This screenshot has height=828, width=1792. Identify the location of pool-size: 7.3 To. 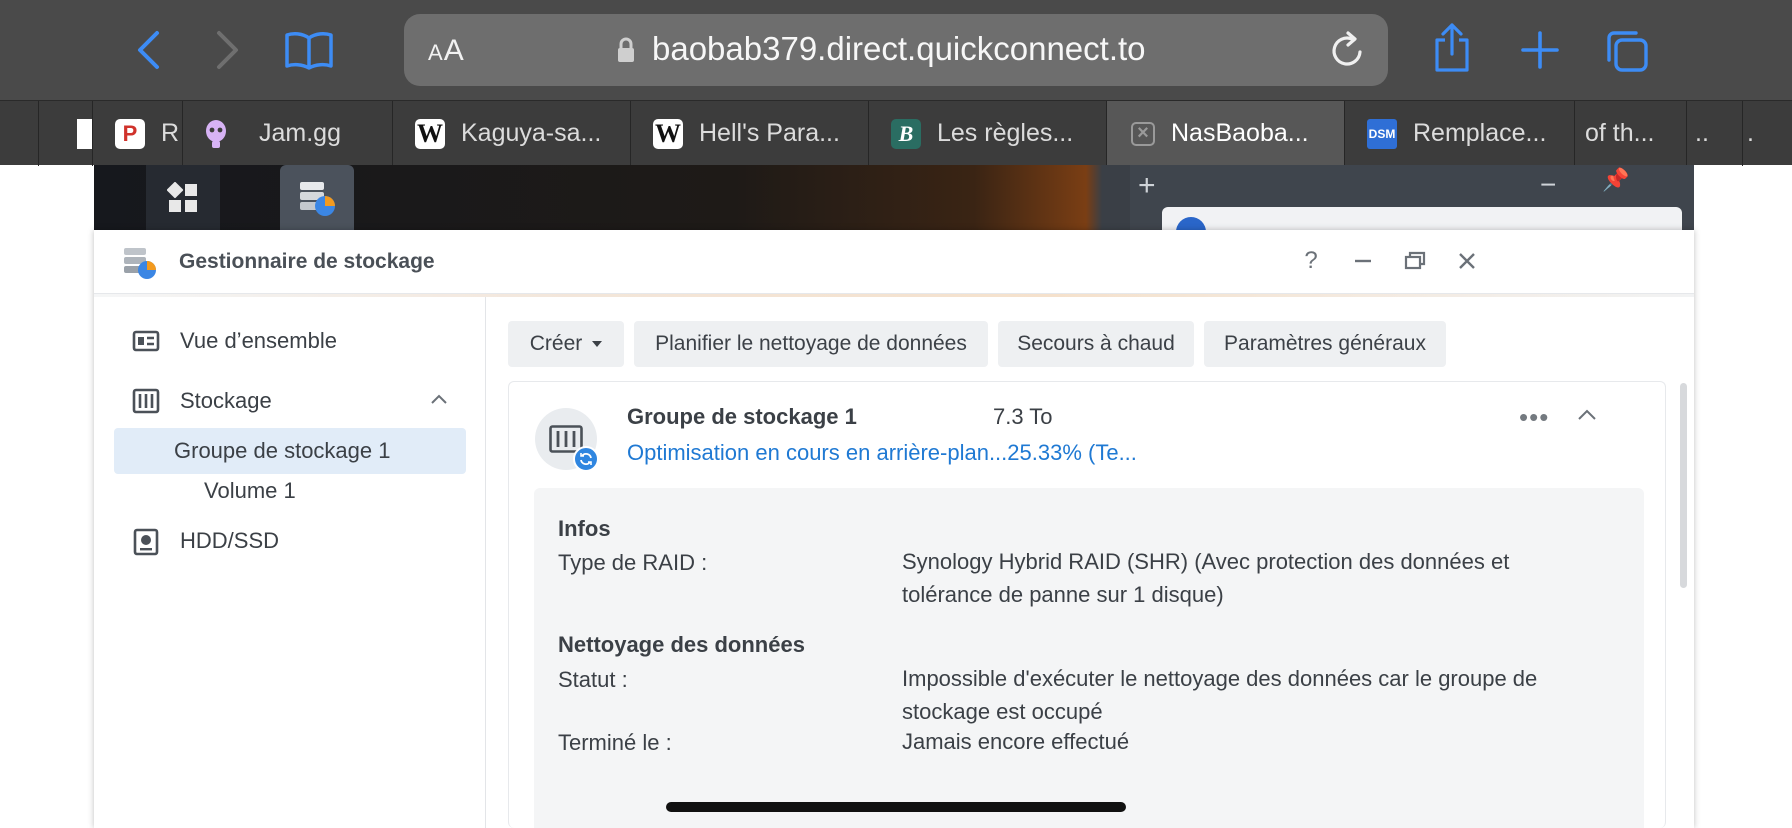
(1023, 416).